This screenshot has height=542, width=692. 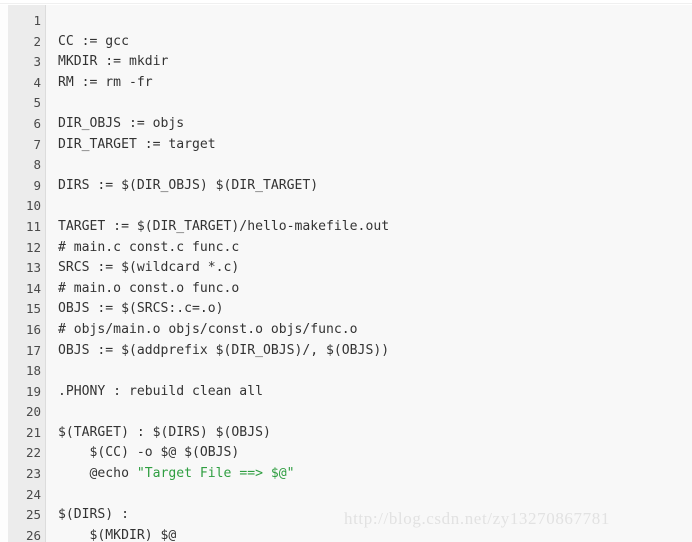 I want to click on code-line-text: SRCS := $(wildcard *.c), so click(x=149, y=268).